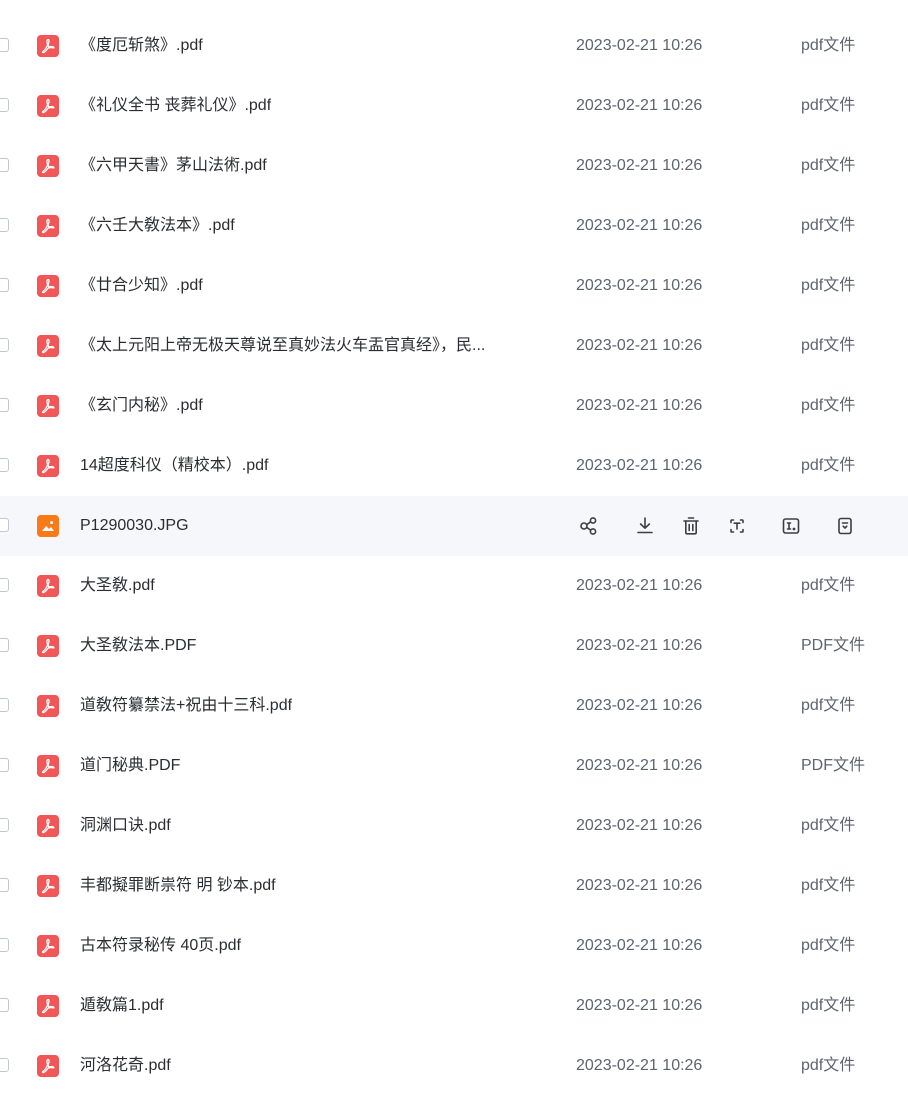 The width and height of the screenshot is (908, 1096). What do you see at coordinates (454, 706) in the screenshot?
I see `file-row: 道敎符纂禁法+祝由十三科.pdf 2023-02-21 10:26 pdf文件` at bounding box center [454, 706].